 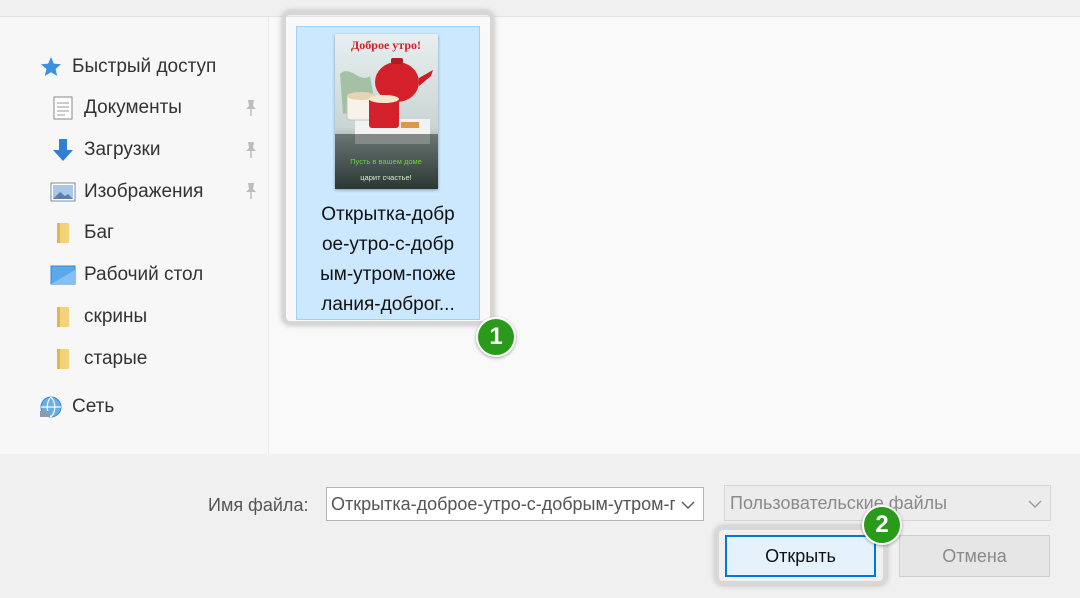 What do you see at coordinates (385, 177) in the screenshot?
I see `thumbnail-caption-line2: царит счастье!` at bounding box center [385, 177].